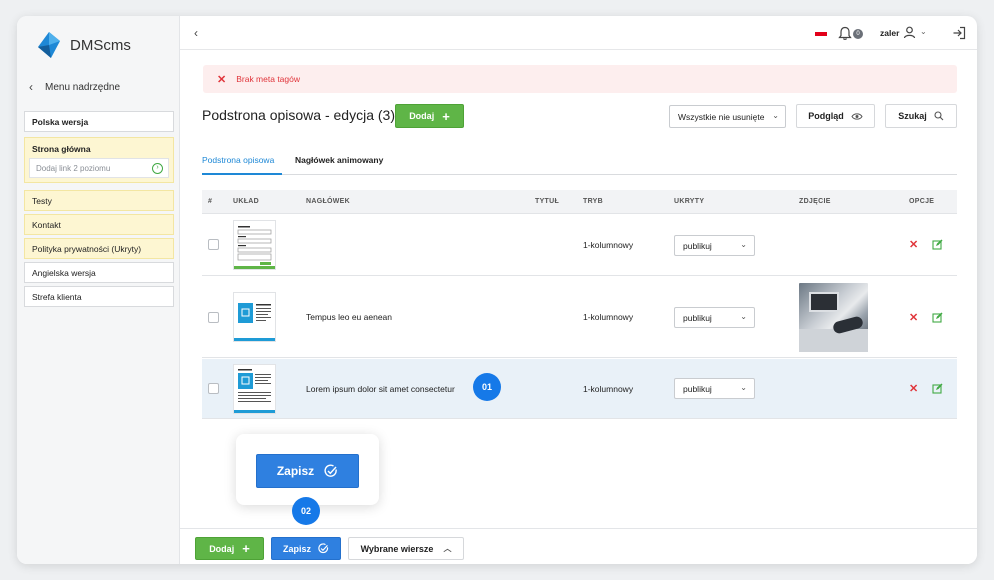  I want to click on selected-rows-button: Wybrane wiersze ︿, so click(406, 548).